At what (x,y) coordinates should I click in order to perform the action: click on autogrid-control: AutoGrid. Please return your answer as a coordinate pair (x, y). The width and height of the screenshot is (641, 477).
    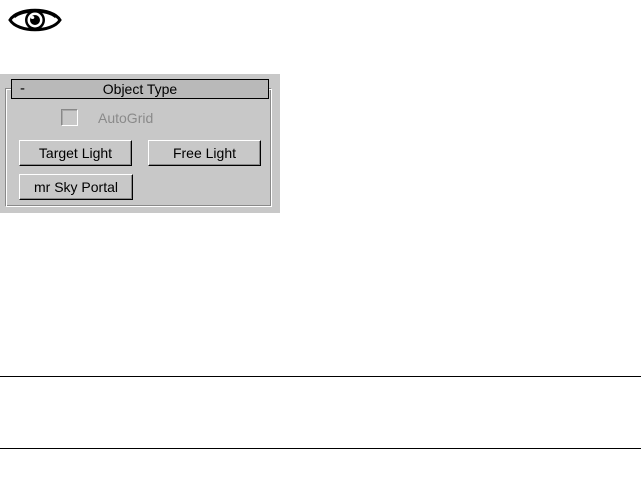
    Looking at the image, I should click on (107, 117).